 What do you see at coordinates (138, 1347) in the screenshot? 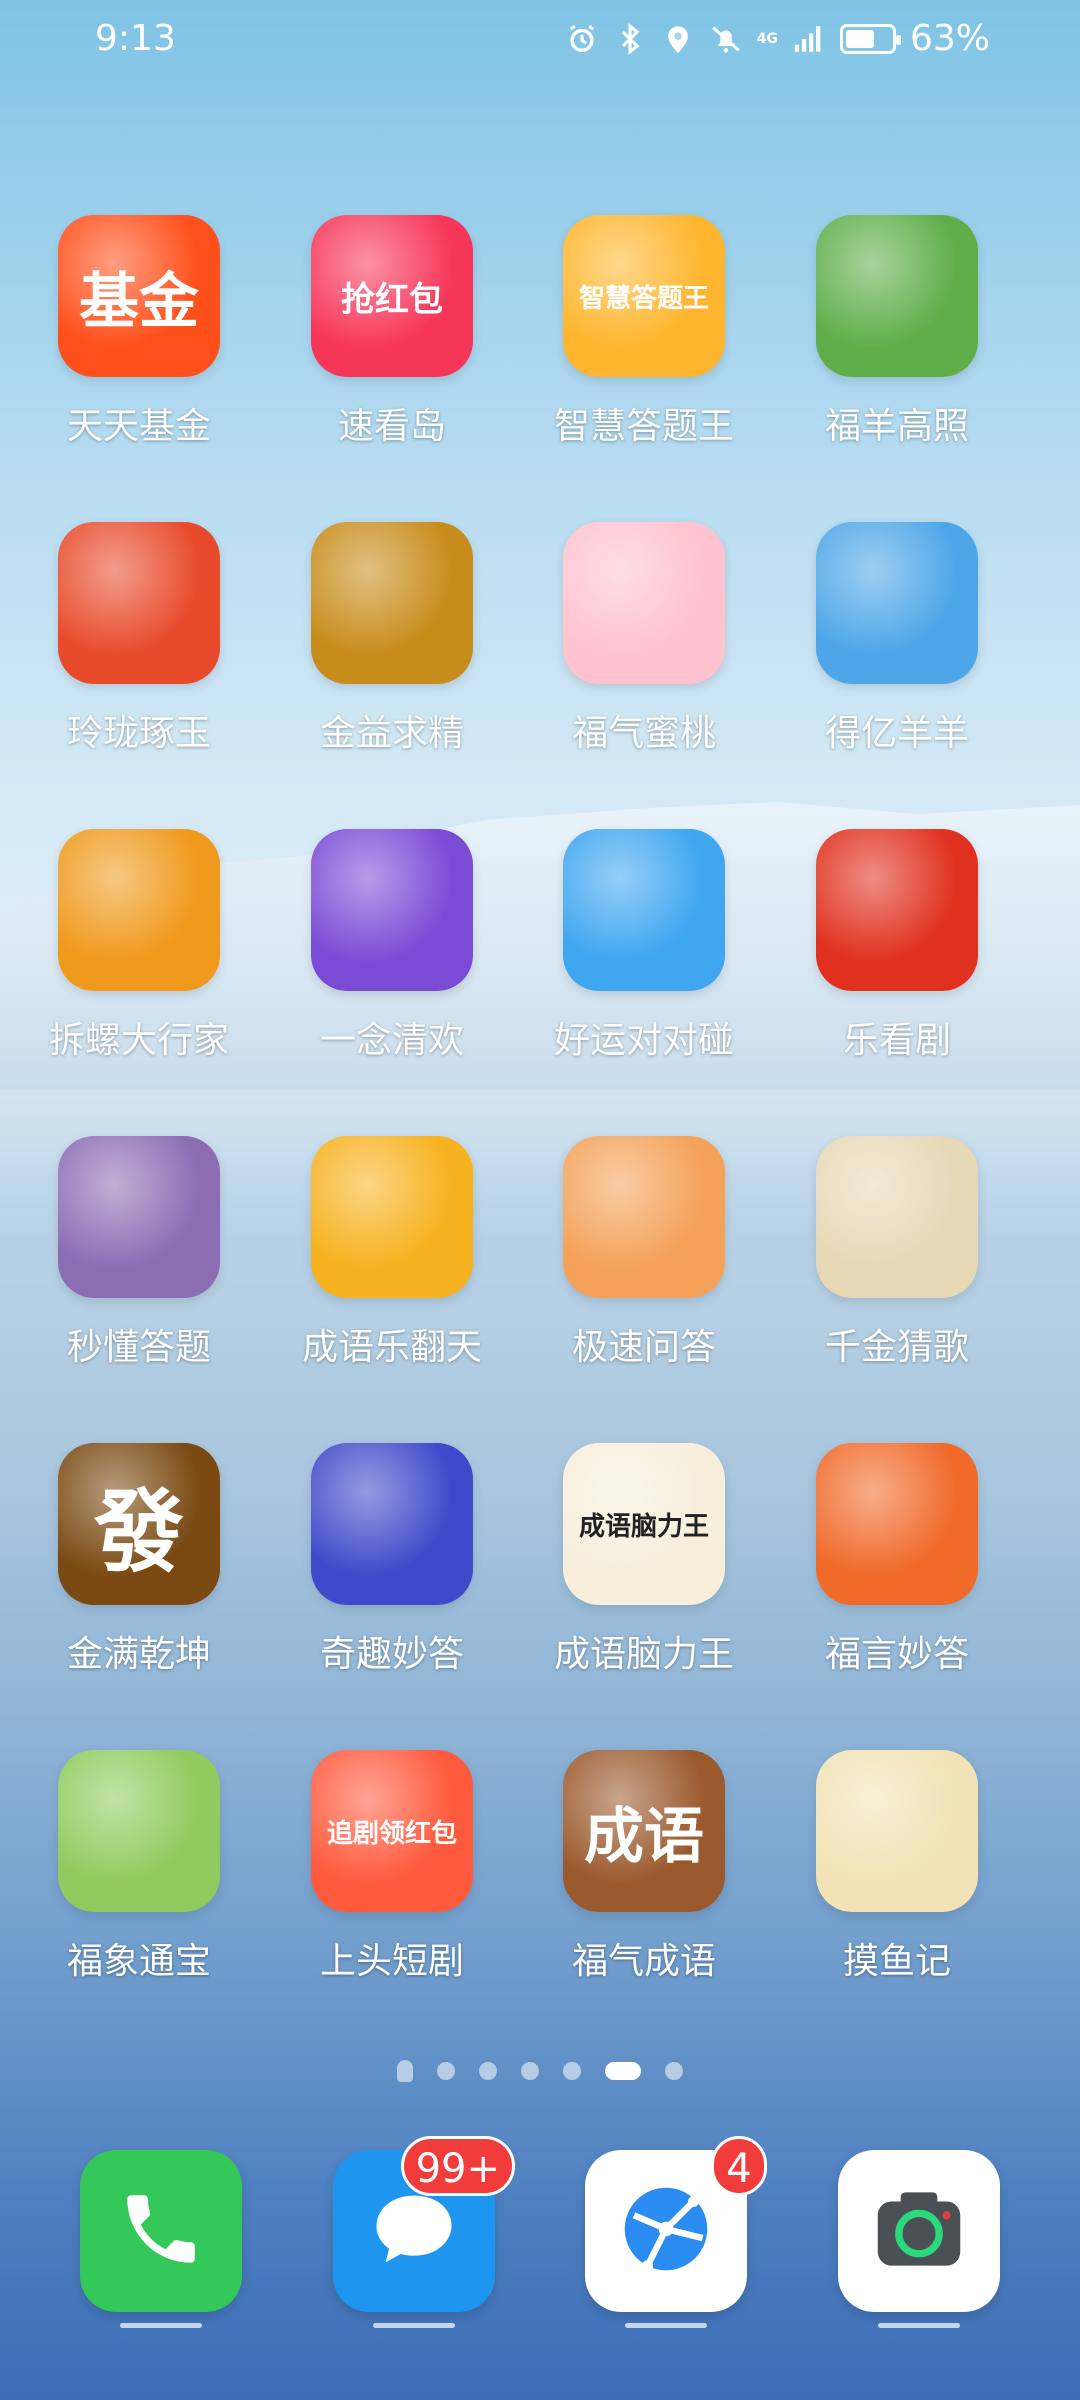
I see `app-label: 秒懂答题` at bounding box center [138, 1347].